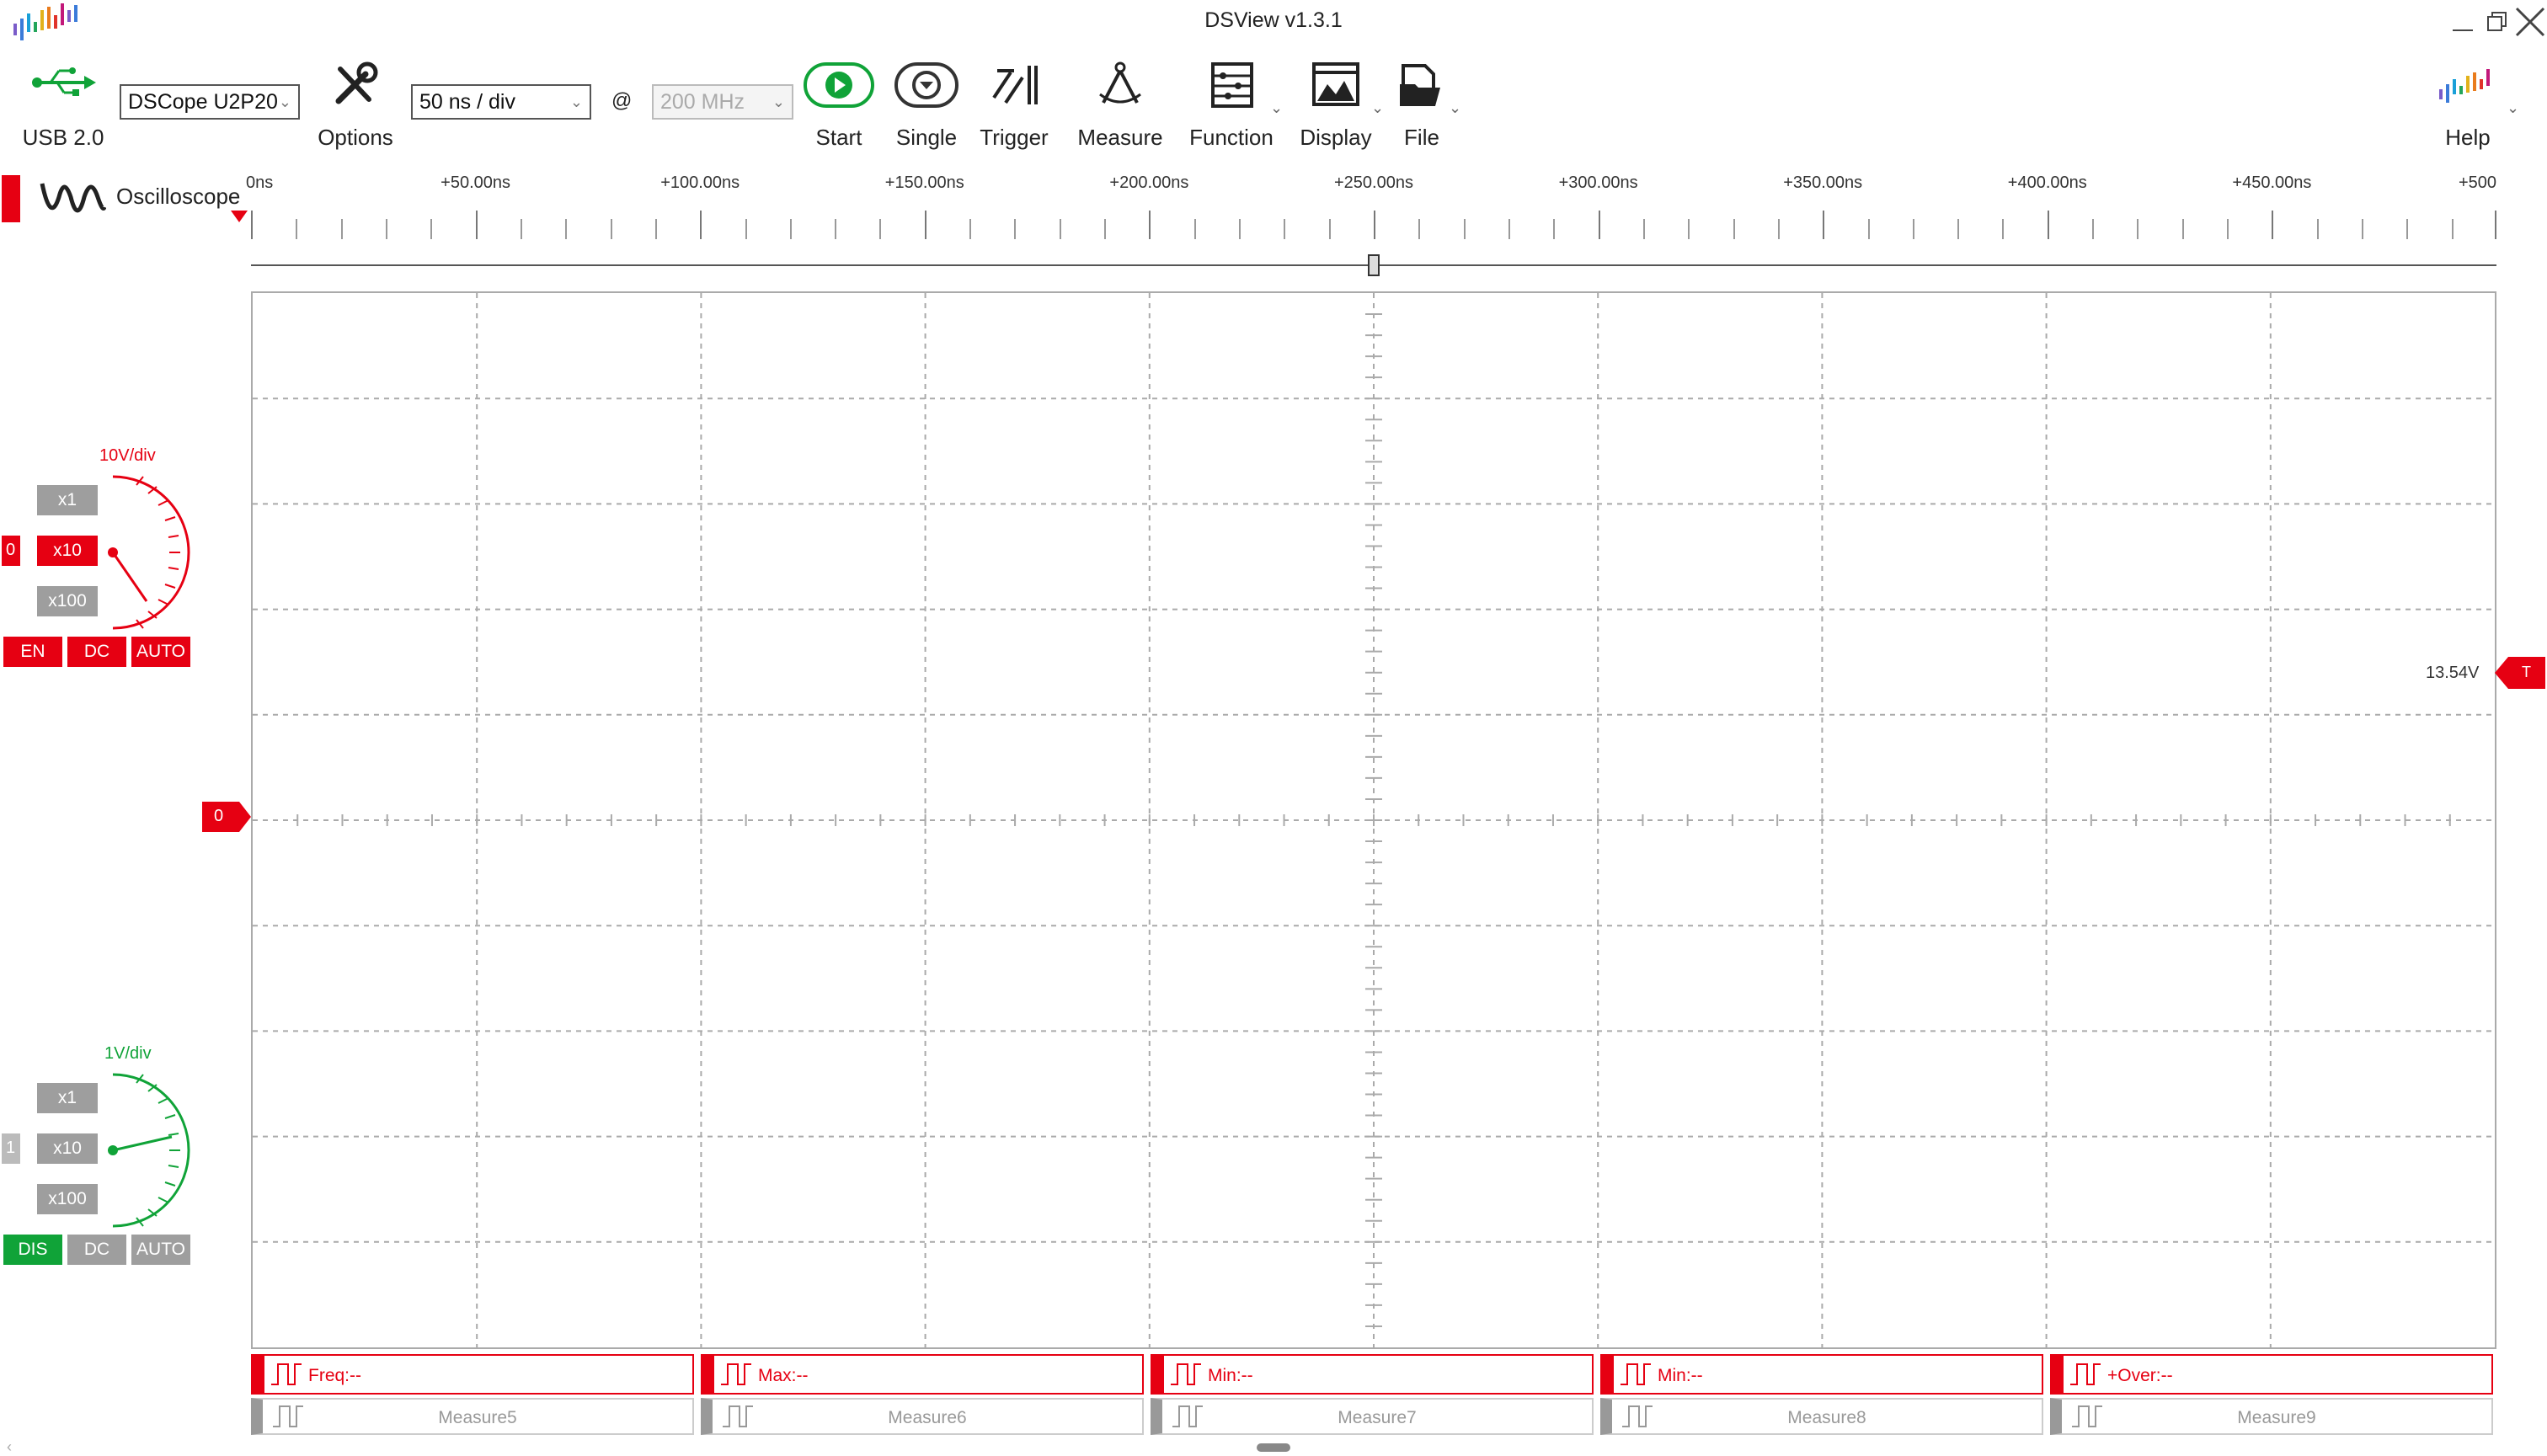 The image size is (2547, 1456). What do you see at coordinates (73, 199) in the screenshot?
I see `waveform-icon` at bounding box center [73, 199].